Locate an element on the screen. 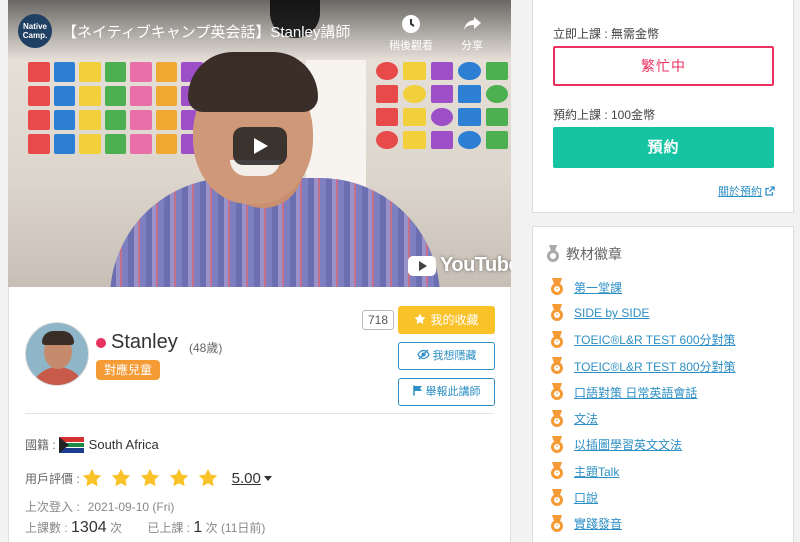 This screenshot has width=800, height=542. badge-item: TOEIC®L&R TEST 600分對策 is located at coordinates (643, 340).